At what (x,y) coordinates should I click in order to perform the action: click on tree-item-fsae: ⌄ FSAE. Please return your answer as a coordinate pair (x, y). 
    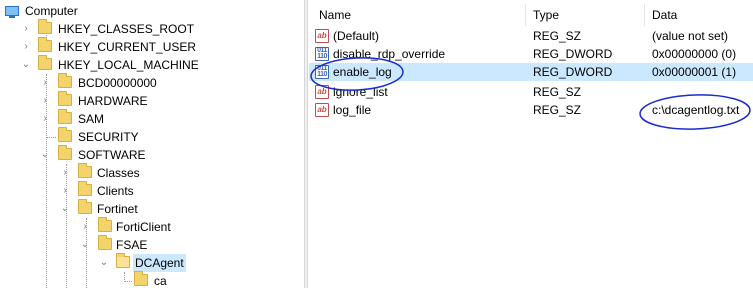
    Looking at the image, I should click on (150, 244).